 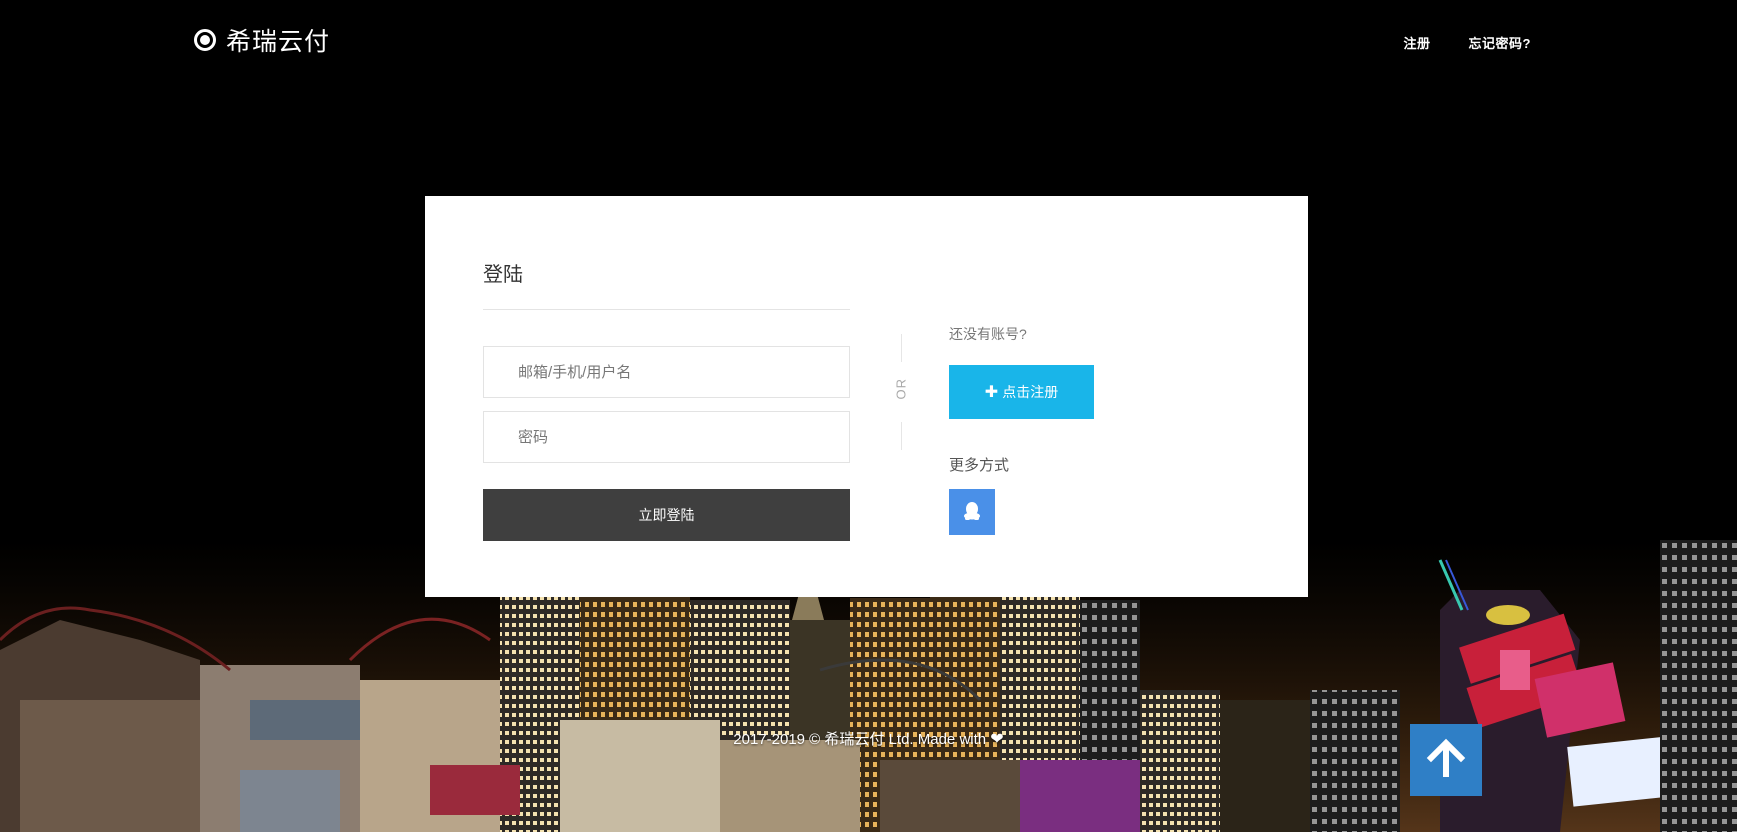 I want to click on qq-penguin-icon, so click(x=972, y=512).